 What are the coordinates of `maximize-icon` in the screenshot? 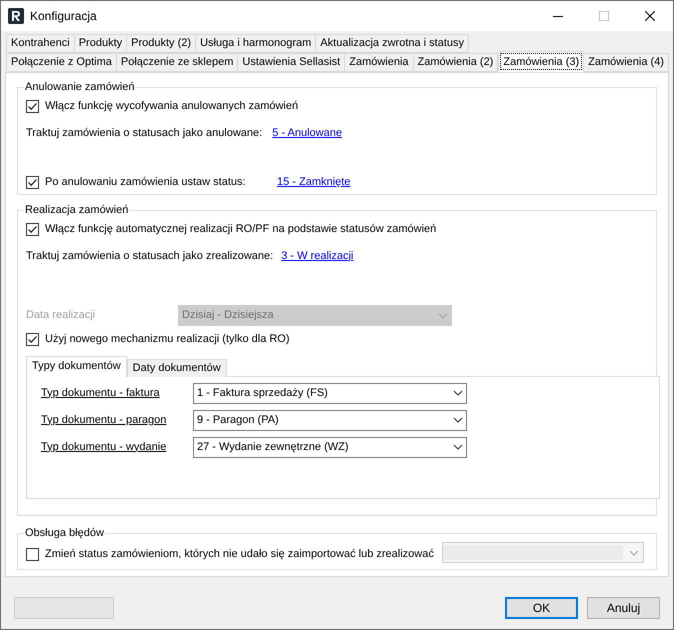 It's located at (604, 16).